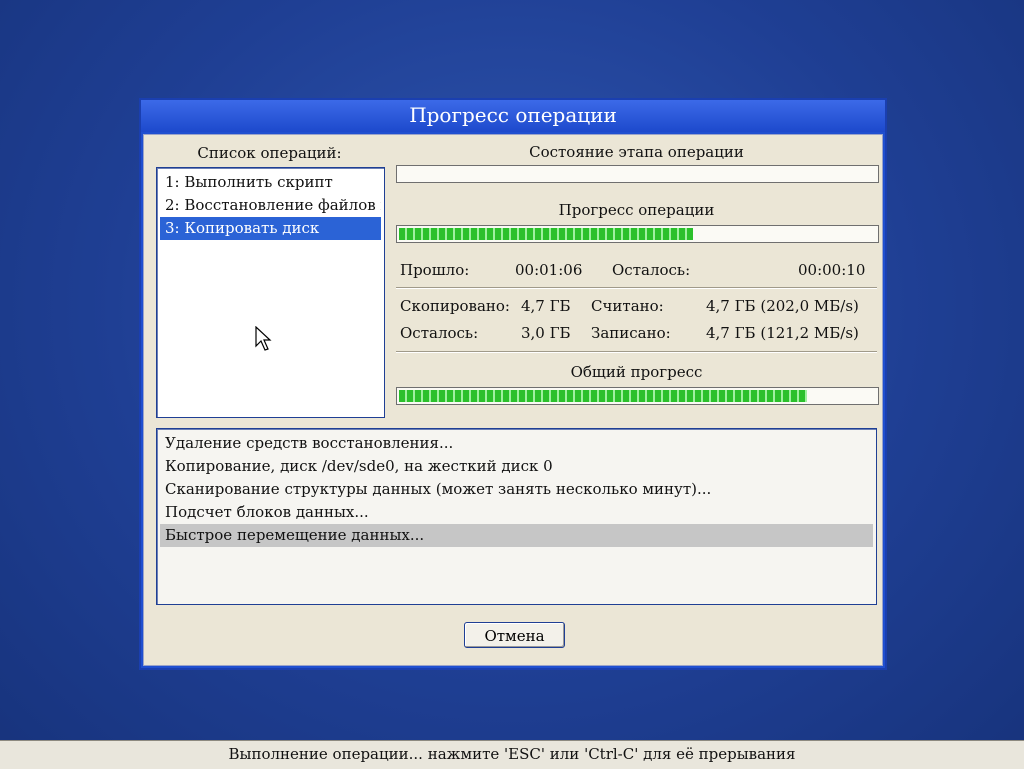  I want to click on elapsed-label: Прошло:, so click(435, 270).